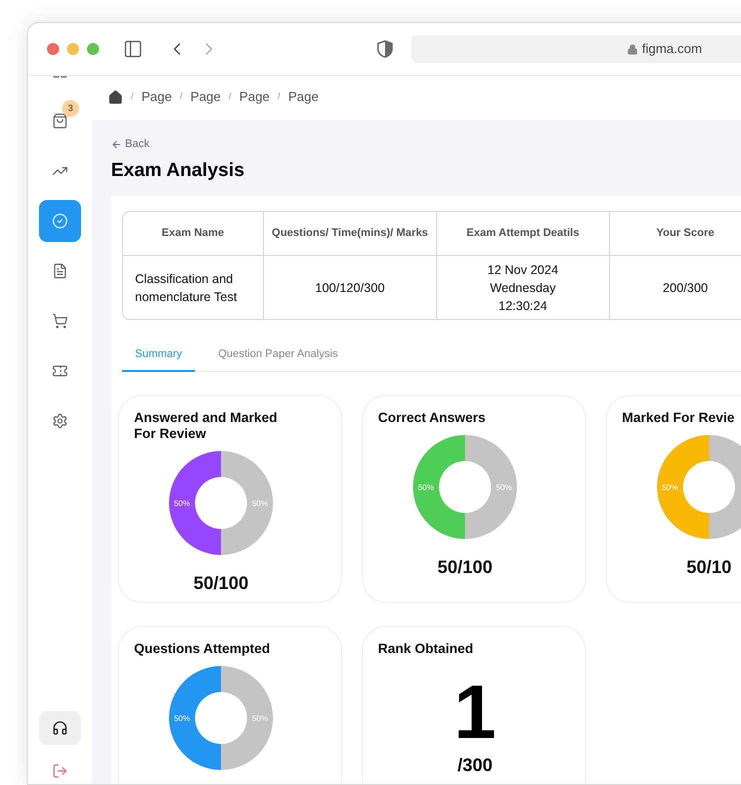  What do you see at coordinates (672, 49) in the screenshot?
I see `url-text: figma.com` at bounding box center [672, 49].